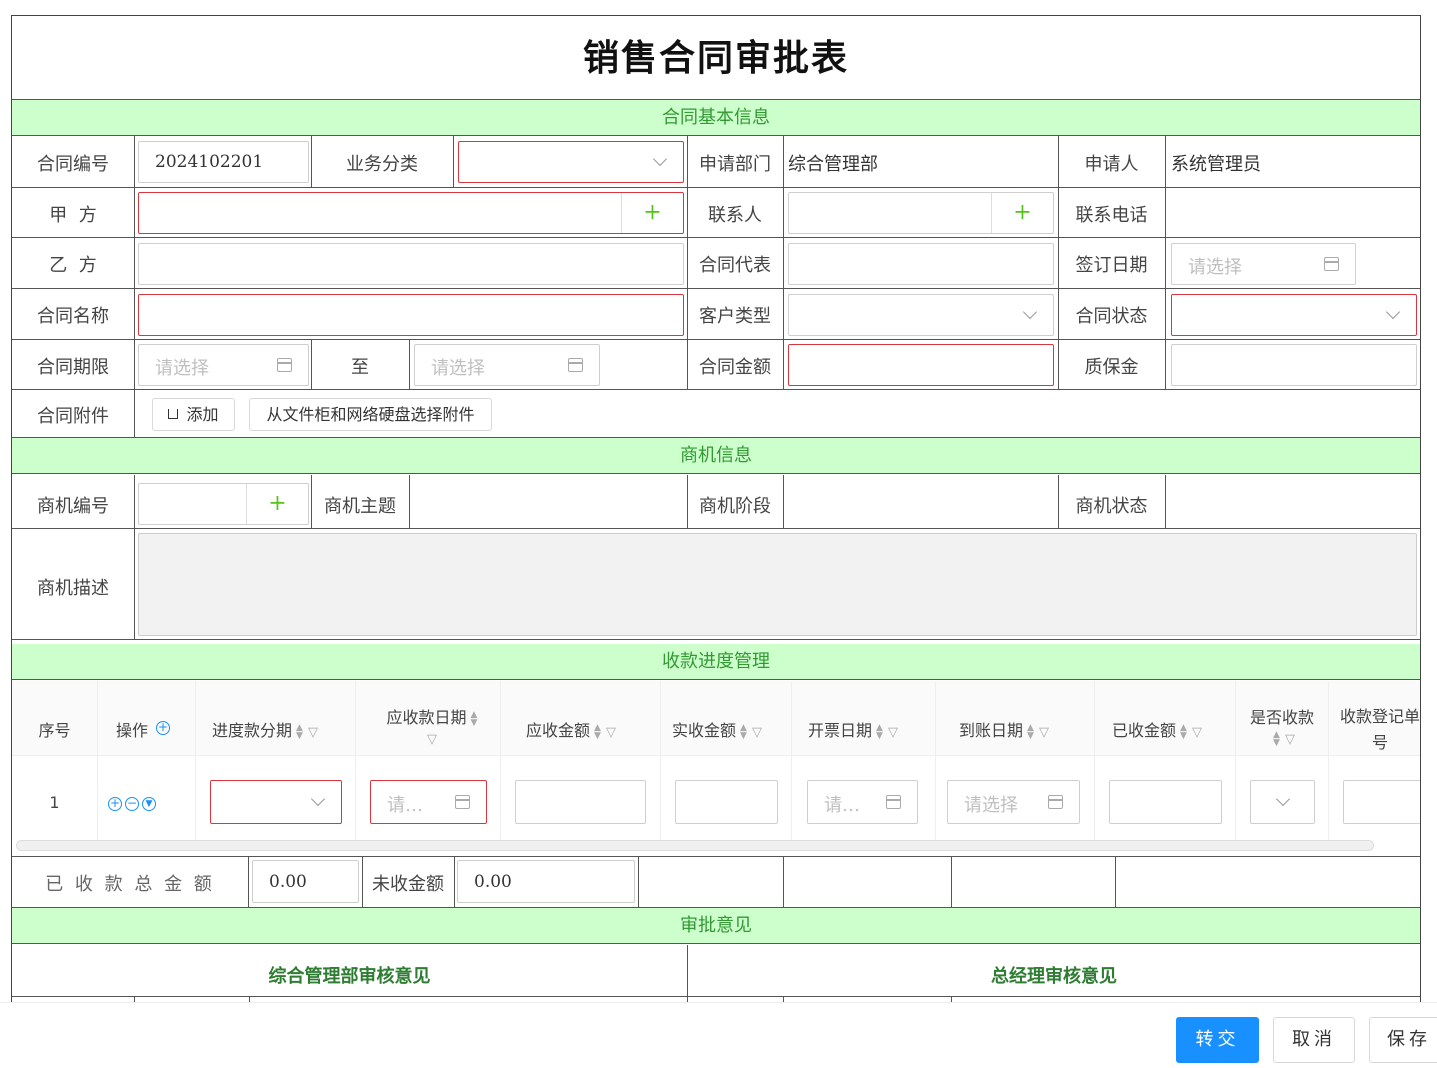 This screenshot has height=1068, width=1437. Describe the element at coordinates (73, 215) in the screenshot. I see `party-a-label: 甲 方` at that location.